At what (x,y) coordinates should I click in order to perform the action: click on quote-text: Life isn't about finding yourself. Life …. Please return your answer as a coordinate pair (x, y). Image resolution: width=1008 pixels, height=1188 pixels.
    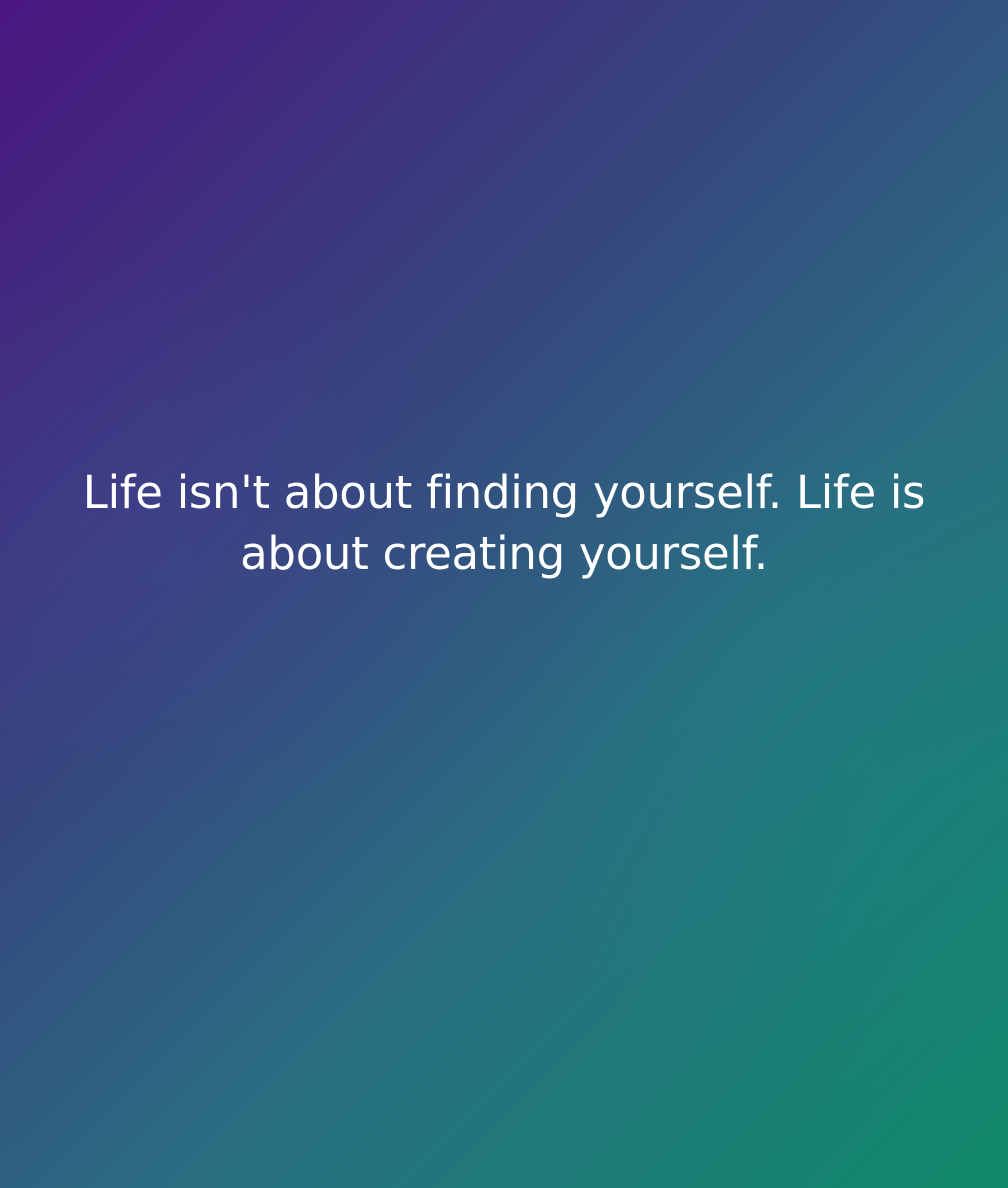
    Looking at the image, I should click on (504, 523).